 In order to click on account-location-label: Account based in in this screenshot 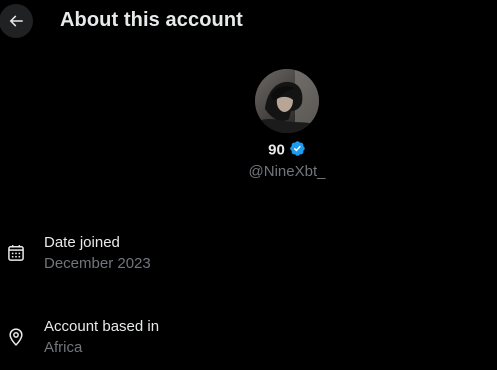, I will do `click(102, 326)`.